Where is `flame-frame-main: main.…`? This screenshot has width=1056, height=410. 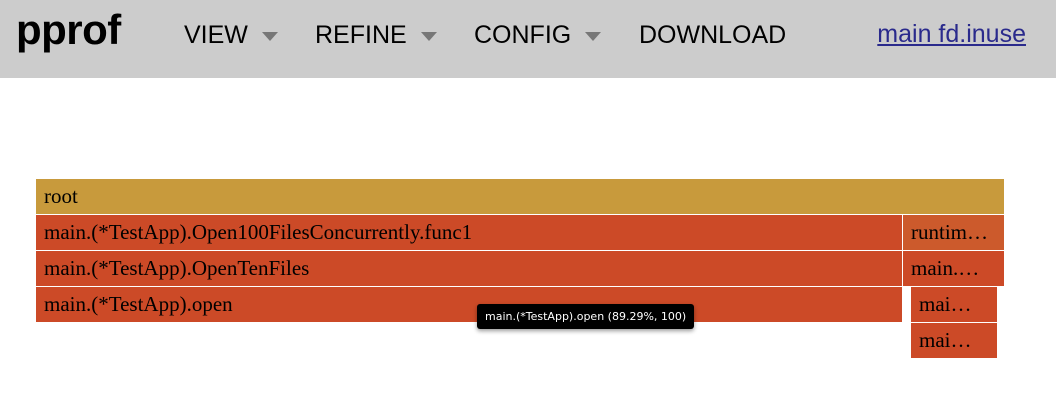 flame-frame-main: main.… is located at coordinates (954, 268).